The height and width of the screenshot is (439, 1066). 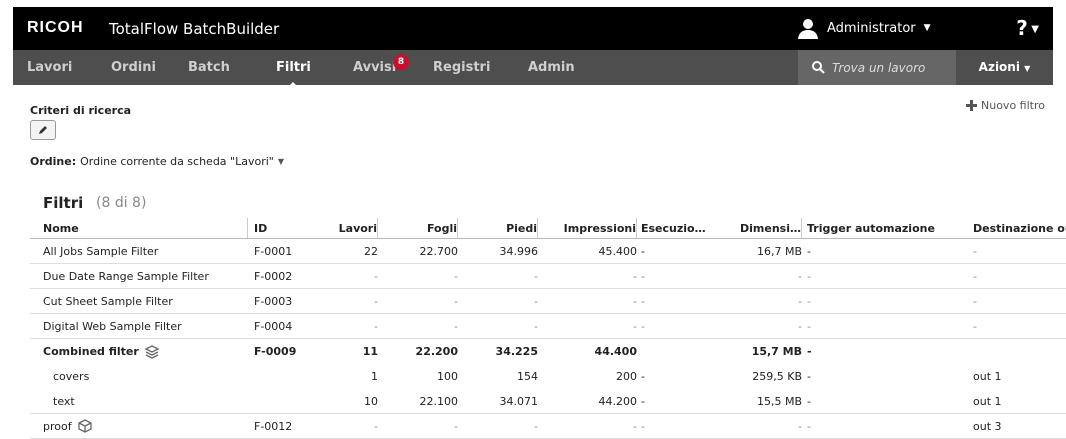 What do you see at coordinates (371, 251) in the screenshot?
I see `cell-lavori: 22` at bounding box center [371, 251].